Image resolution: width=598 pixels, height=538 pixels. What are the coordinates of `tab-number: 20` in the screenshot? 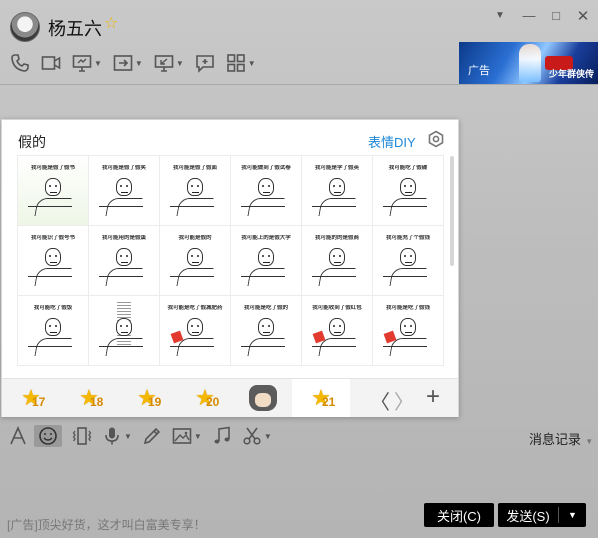 It's located at (213, 402).